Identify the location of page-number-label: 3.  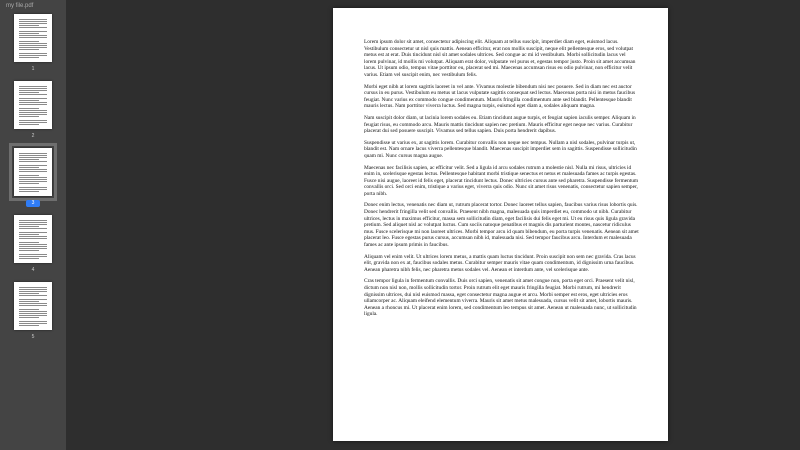
(33, 203).